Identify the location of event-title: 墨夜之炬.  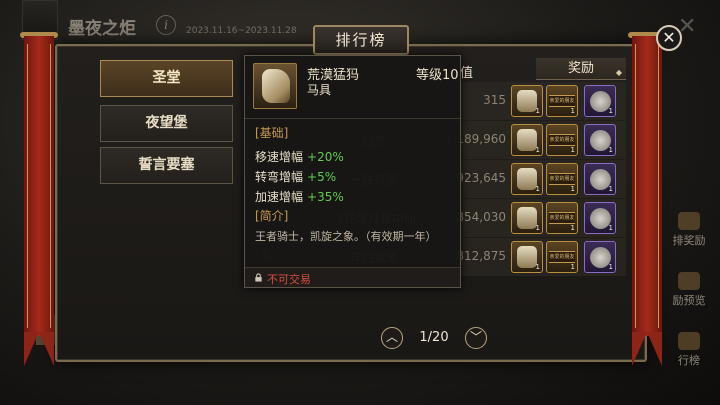
(102, 29).